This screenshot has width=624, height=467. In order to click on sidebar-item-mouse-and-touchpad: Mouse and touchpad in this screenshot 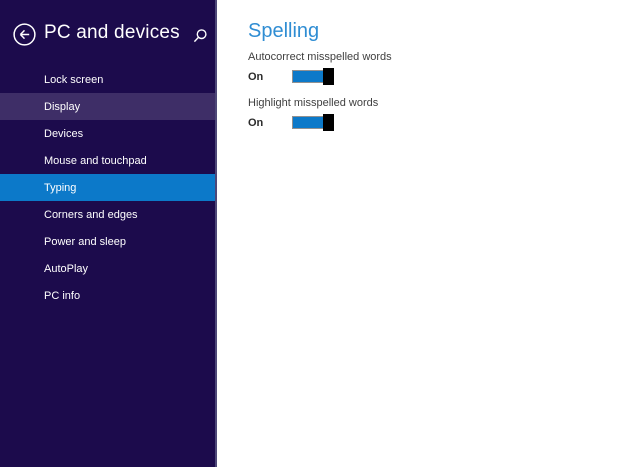, I will do `click(107, 160)`.